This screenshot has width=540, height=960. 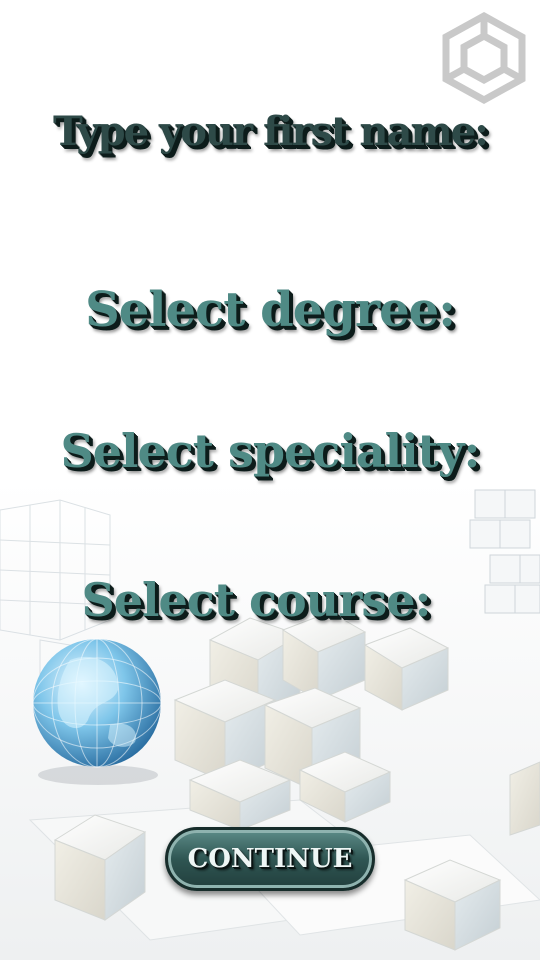 What do you see at coordinates (271, 131) in the screenshot?
I see `first-name-label: Type your first name:` at bounding box center [271, 131].